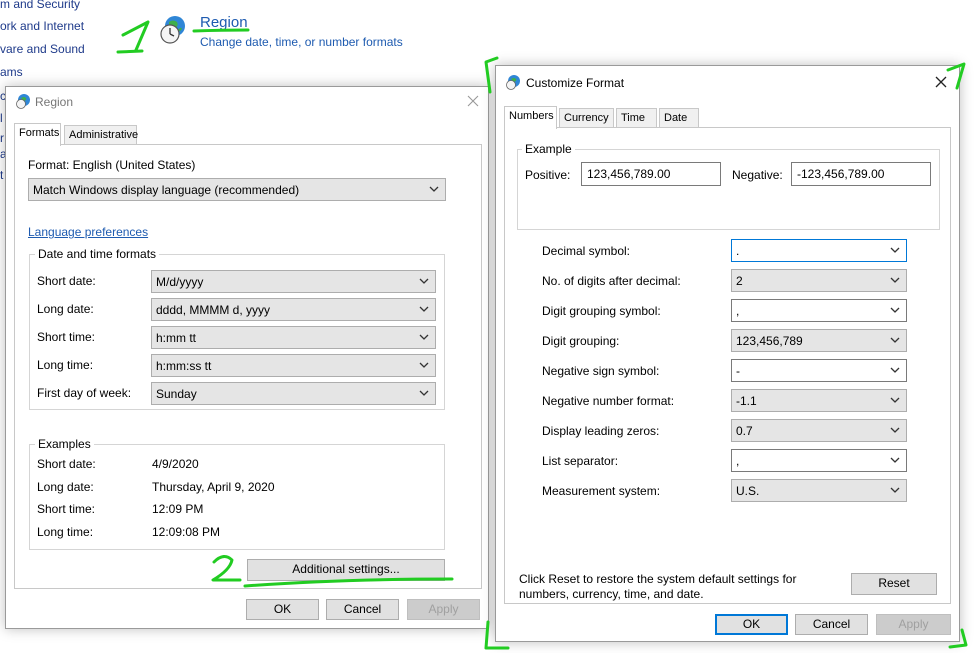  What do you see at coordinates (586, 118) in the screenshot?
I see `tab-currency: Currency` at bounding box center [586, 118].